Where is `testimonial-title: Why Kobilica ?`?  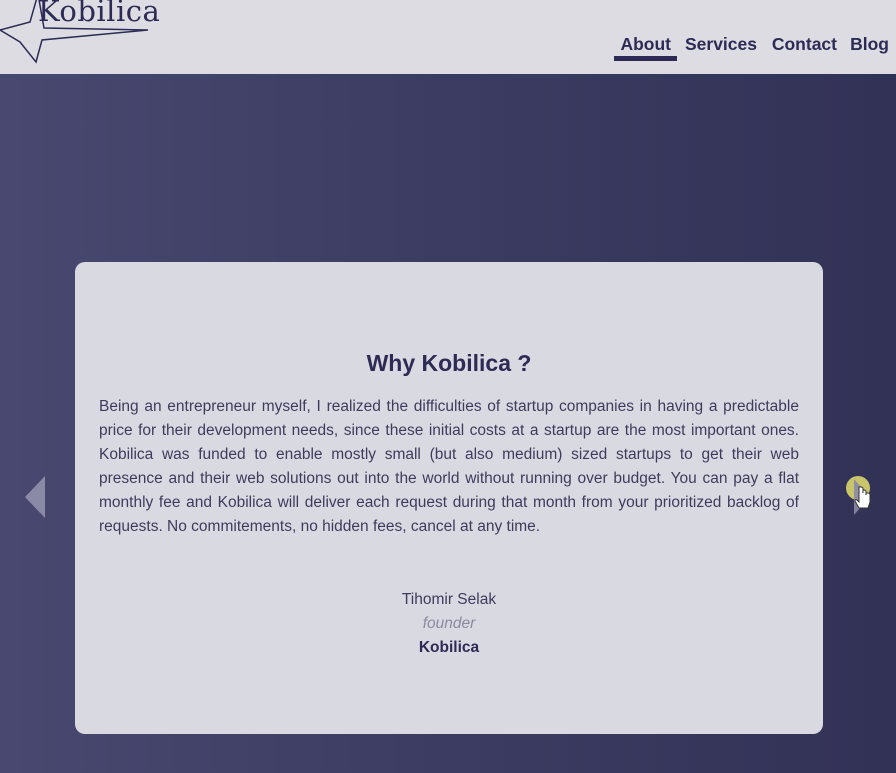 testimonial-title: Why Kobilica ? is located at coordinates (449, 363).